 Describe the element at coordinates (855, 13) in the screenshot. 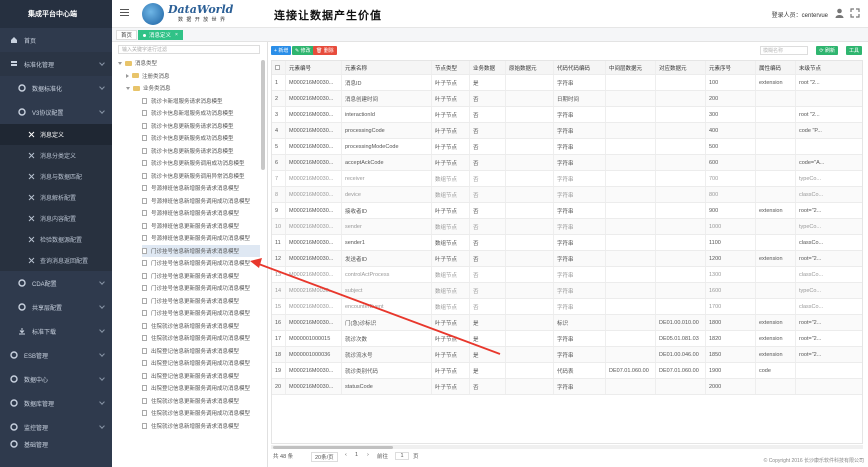

I see `fullscreen-icon` at that location.